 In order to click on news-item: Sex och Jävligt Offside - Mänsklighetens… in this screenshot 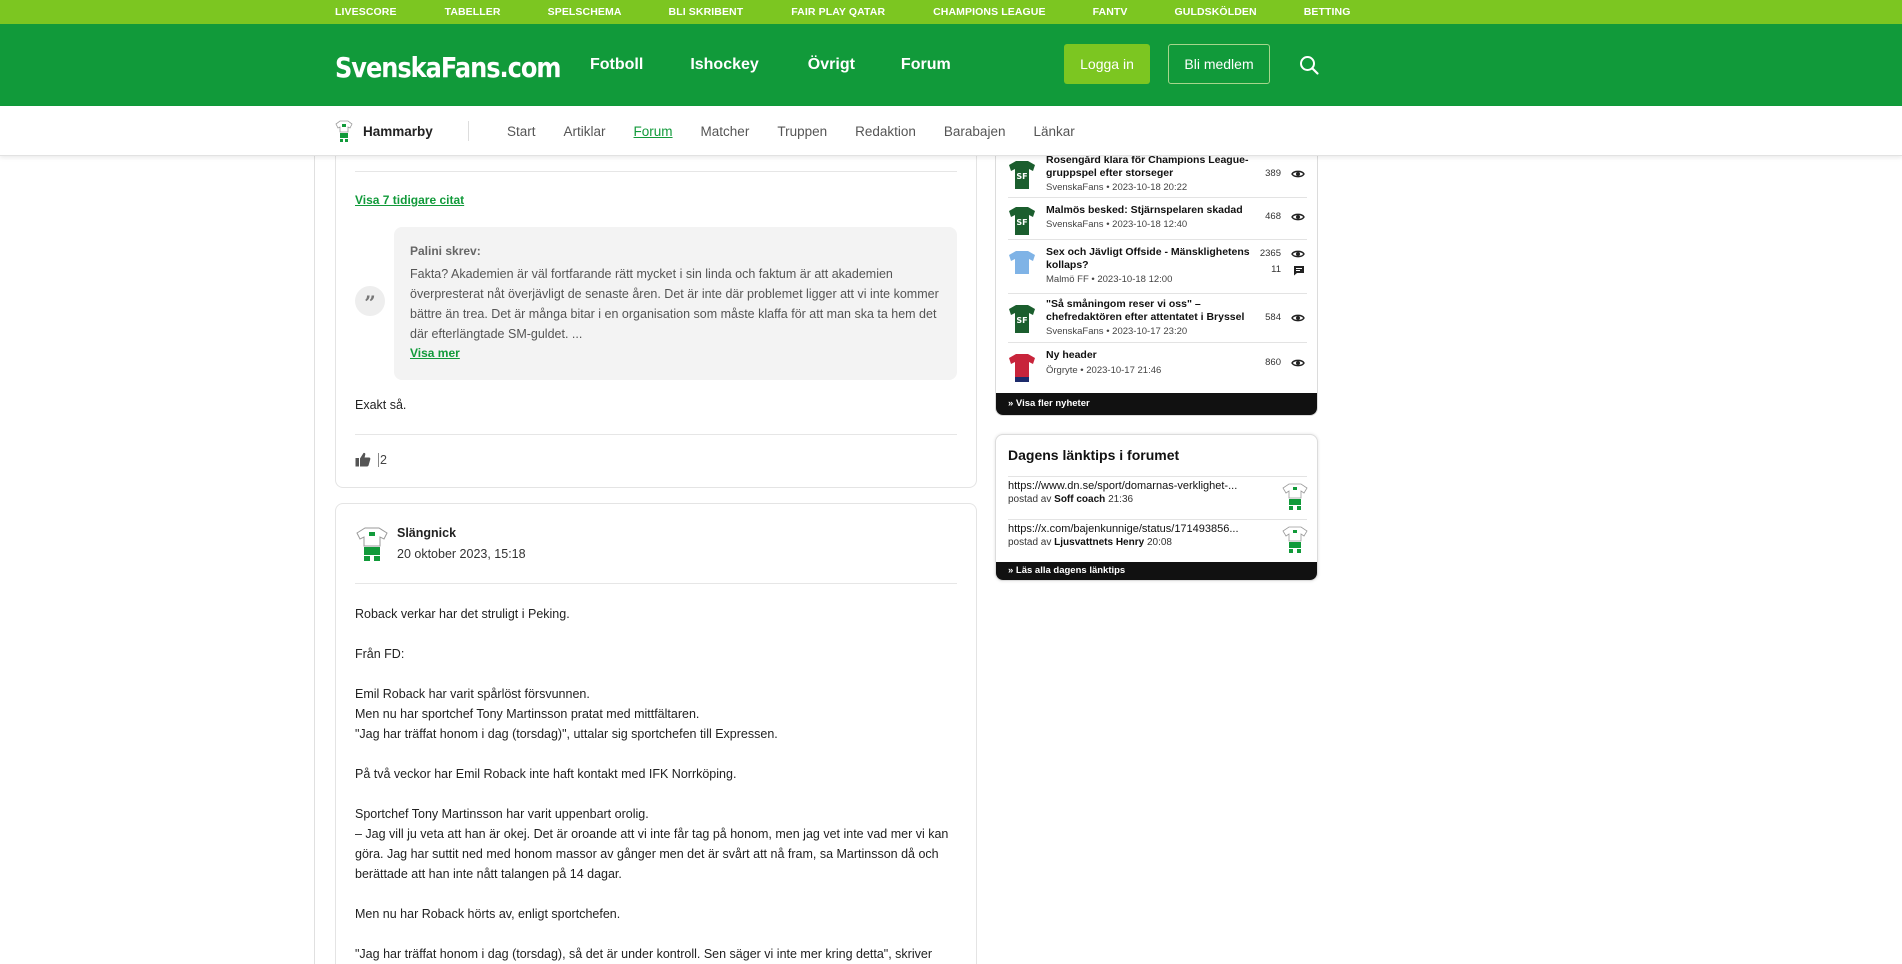, I will do `click(1156, 264)`.